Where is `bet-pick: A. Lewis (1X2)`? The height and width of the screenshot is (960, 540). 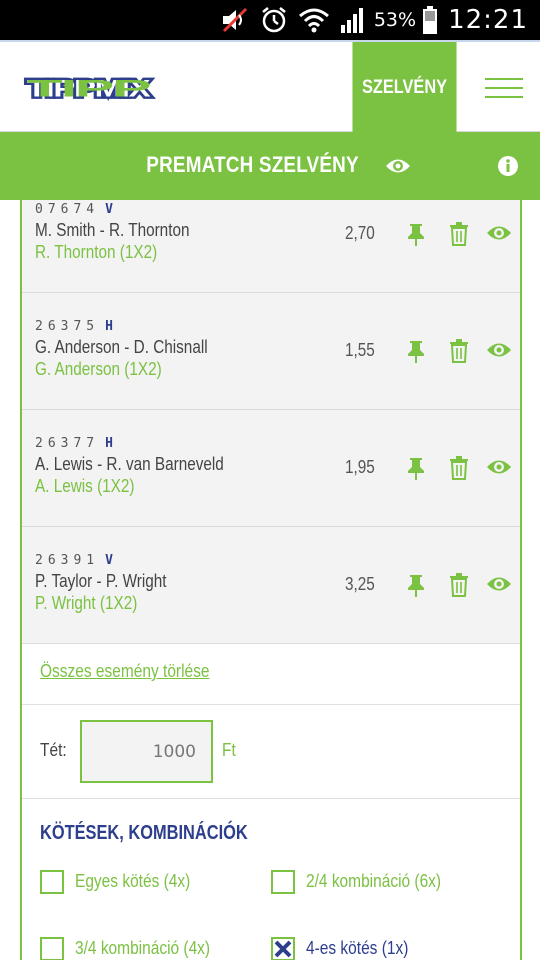 bet-pick: A. Lewis (1X2) is located at coordinates (85, 486).